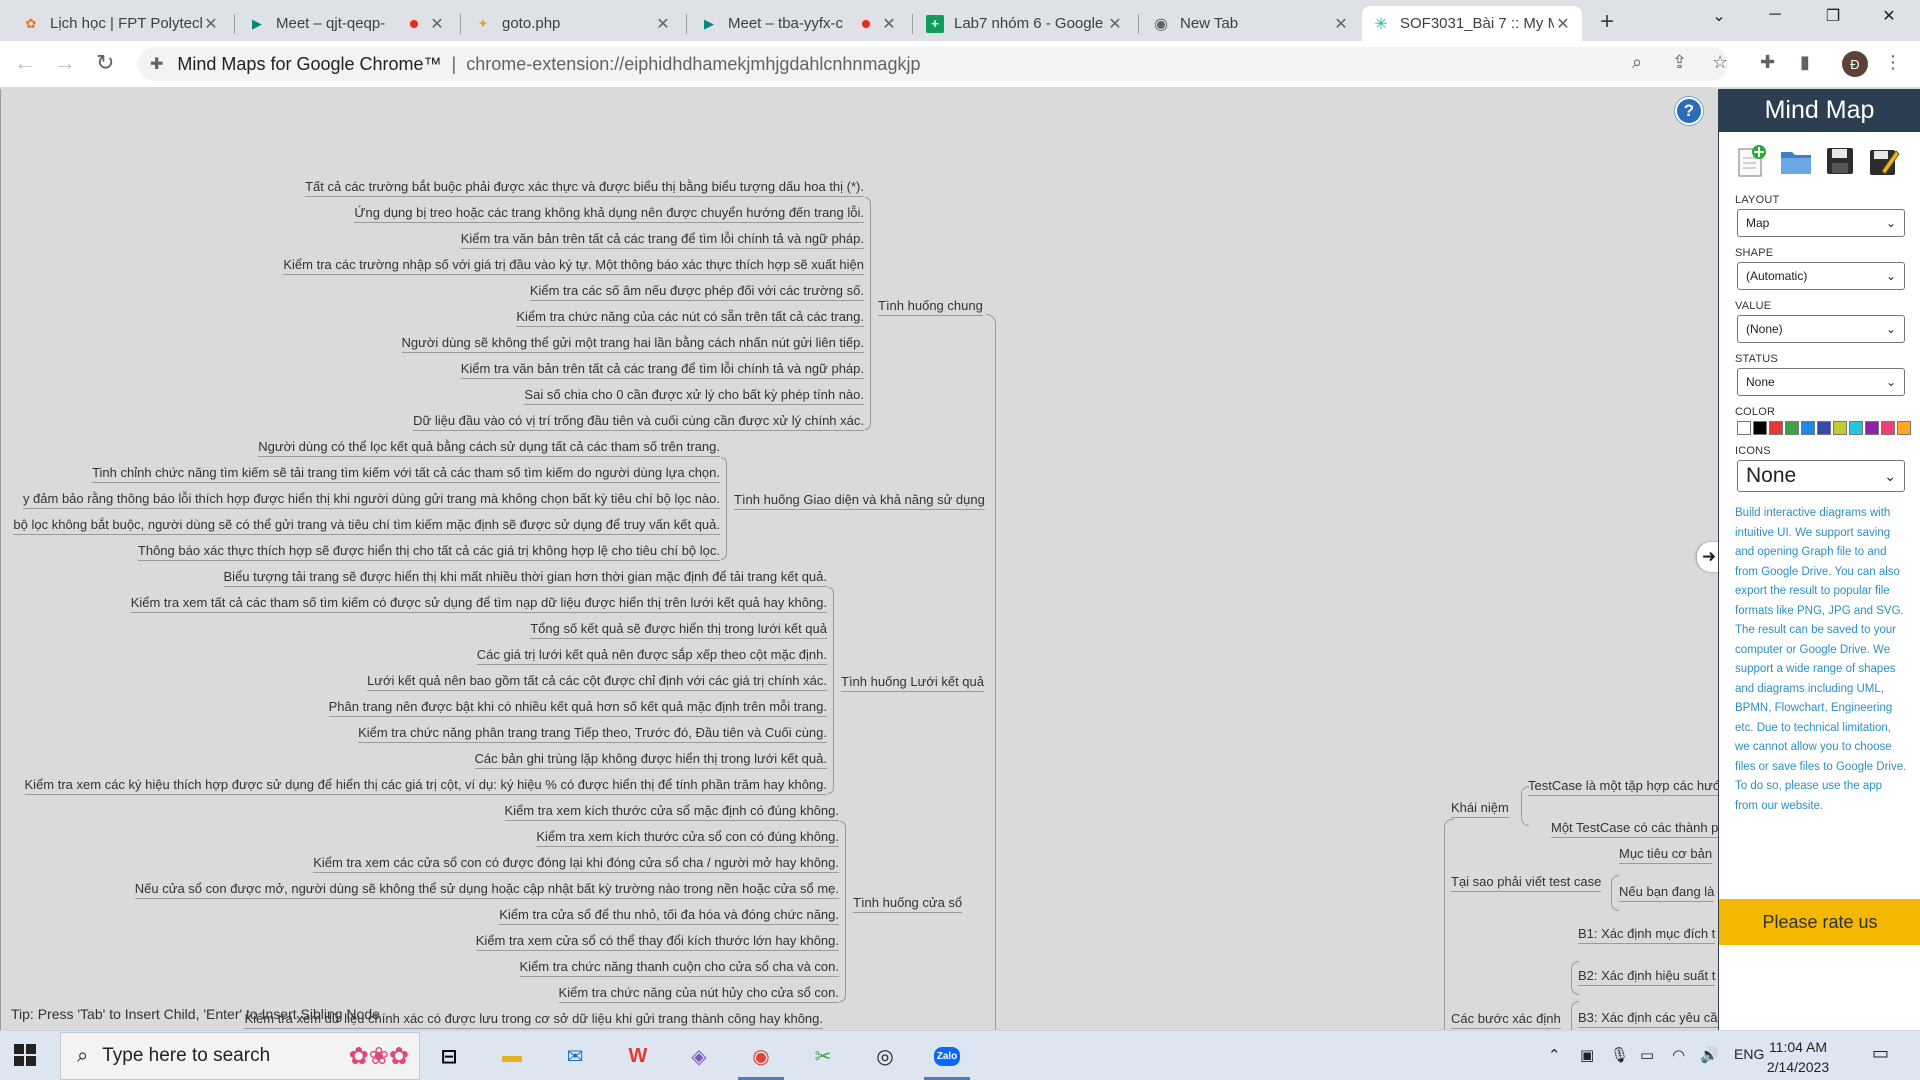 The width and height of the screenshot is (1920, 1080). Describe the element at coordinates (1855, 64) in the screenshot. I see `profile-avatar: Đ` at that location.